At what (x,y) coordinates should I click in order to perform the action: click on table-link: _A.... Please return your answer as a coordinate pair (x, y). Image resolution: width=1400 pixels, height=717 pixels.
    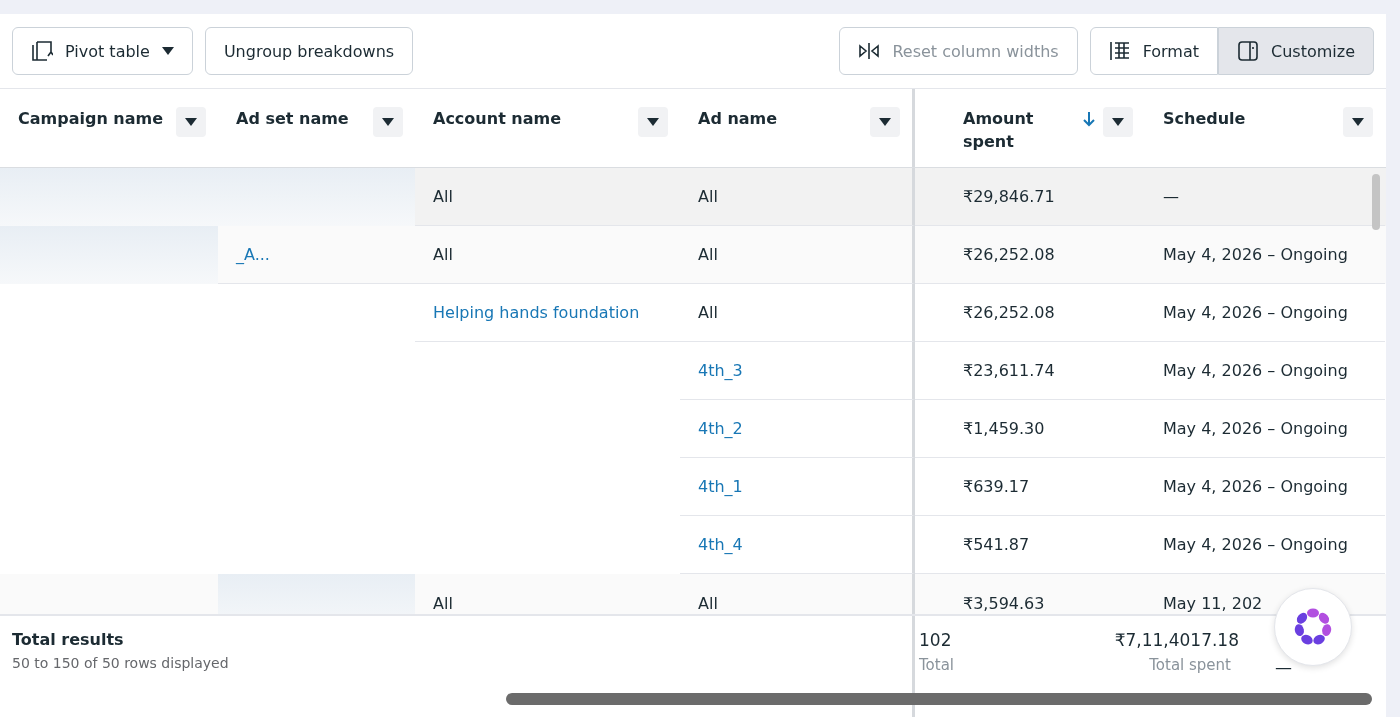
    Looking at the image, I should click on (253, 254).